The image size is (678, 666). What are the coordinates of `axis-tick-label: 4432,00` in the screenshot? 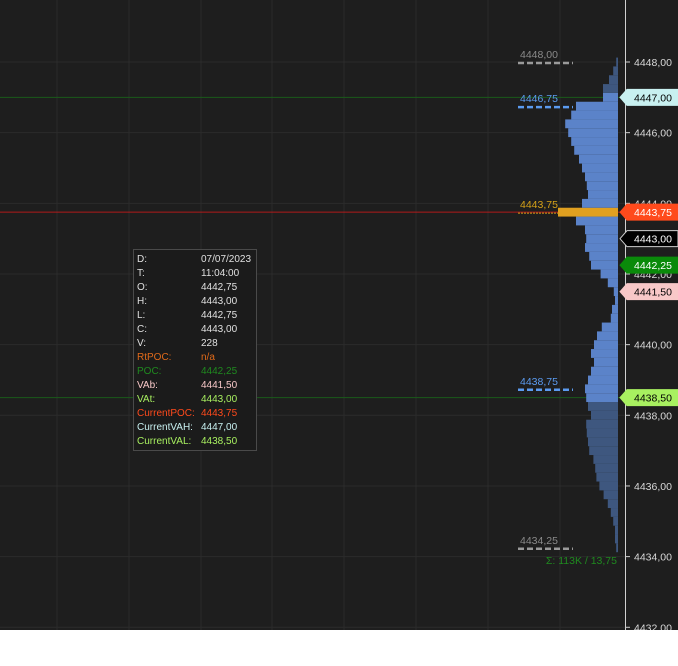 It's located at (653, 626).